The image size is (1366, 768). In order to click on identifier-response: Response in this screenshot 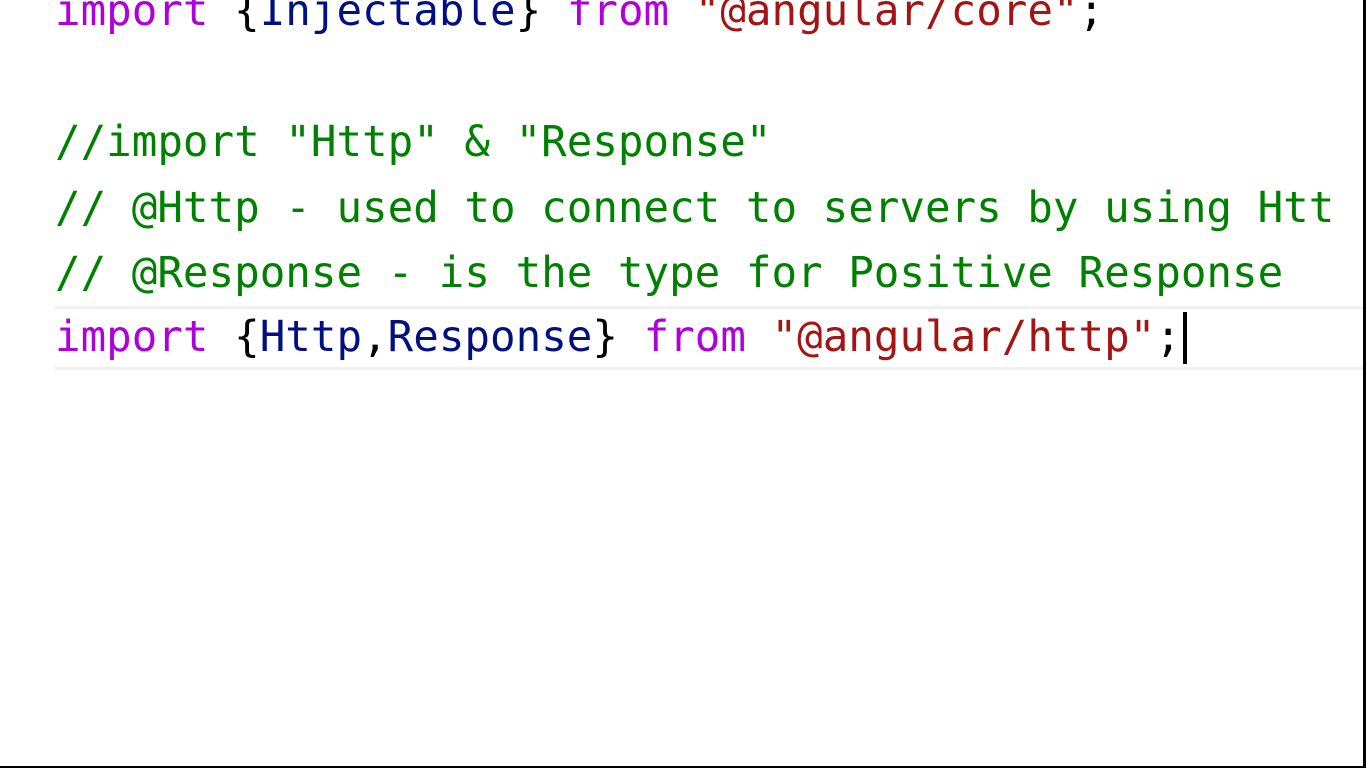, I will do `click(490, 337)`.